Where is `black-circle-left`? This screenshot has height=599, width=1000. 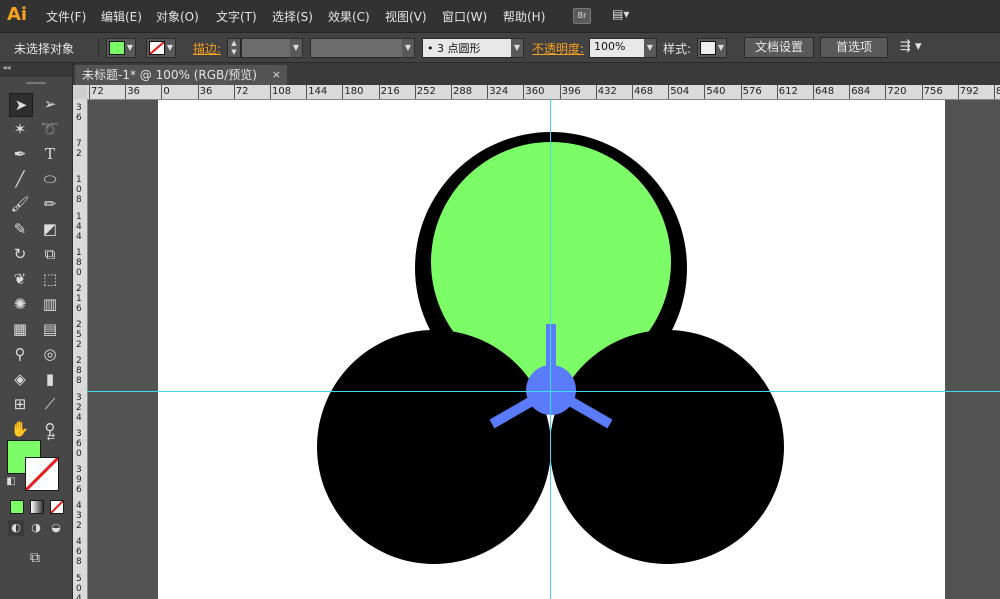
black-circle-left is located at coordinates (434, 447).